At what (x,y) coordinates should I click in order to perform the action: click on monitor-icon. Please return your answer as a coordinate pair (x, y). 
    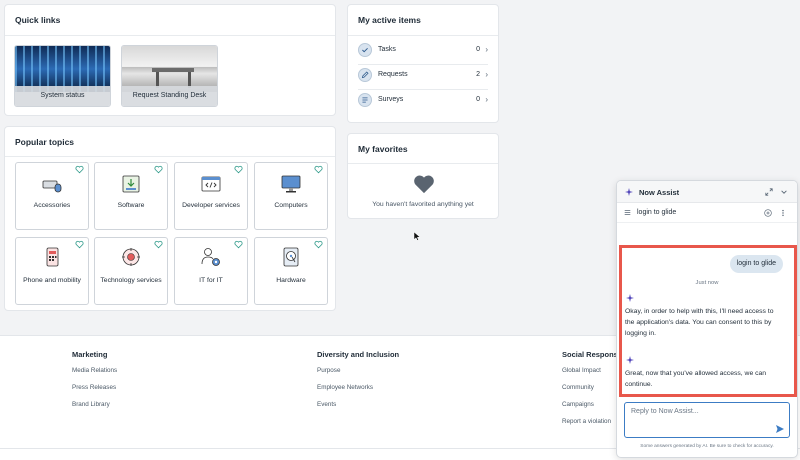
    Looking at the image, I should click on (291, 184).